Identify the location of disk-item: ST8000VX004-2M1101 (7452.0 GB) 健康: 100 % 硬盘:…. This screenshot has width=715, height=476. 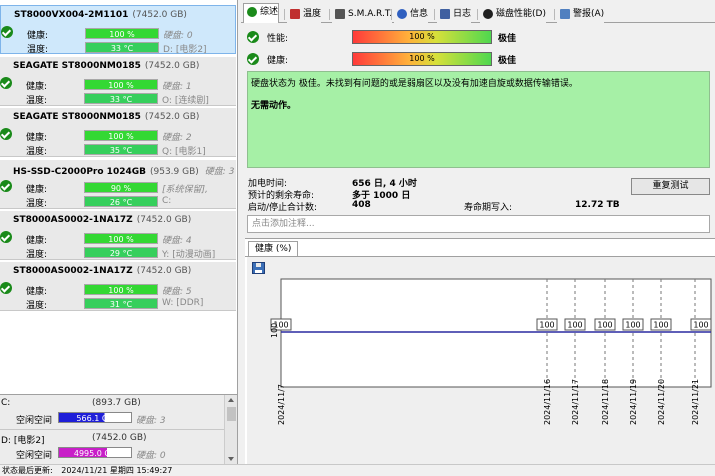
(118, 30).